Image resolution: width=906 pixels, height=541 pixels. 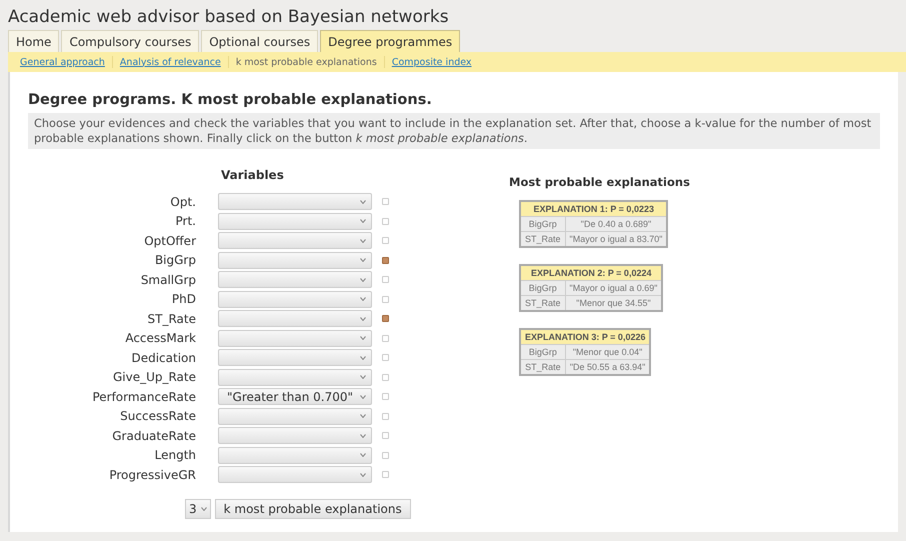 I want to click on subnav-link: Composite index, so click(x=432, y=62).